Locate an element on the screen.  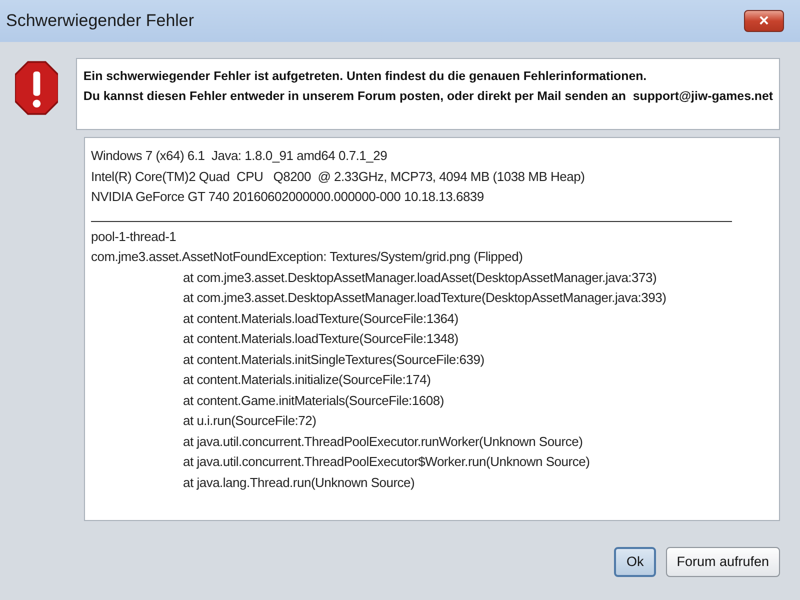
system-info-line: NVIDIA GeForce GT 740 20160602000000.000000-000 10.18.13.6839 is located at coordinates (288, 197).